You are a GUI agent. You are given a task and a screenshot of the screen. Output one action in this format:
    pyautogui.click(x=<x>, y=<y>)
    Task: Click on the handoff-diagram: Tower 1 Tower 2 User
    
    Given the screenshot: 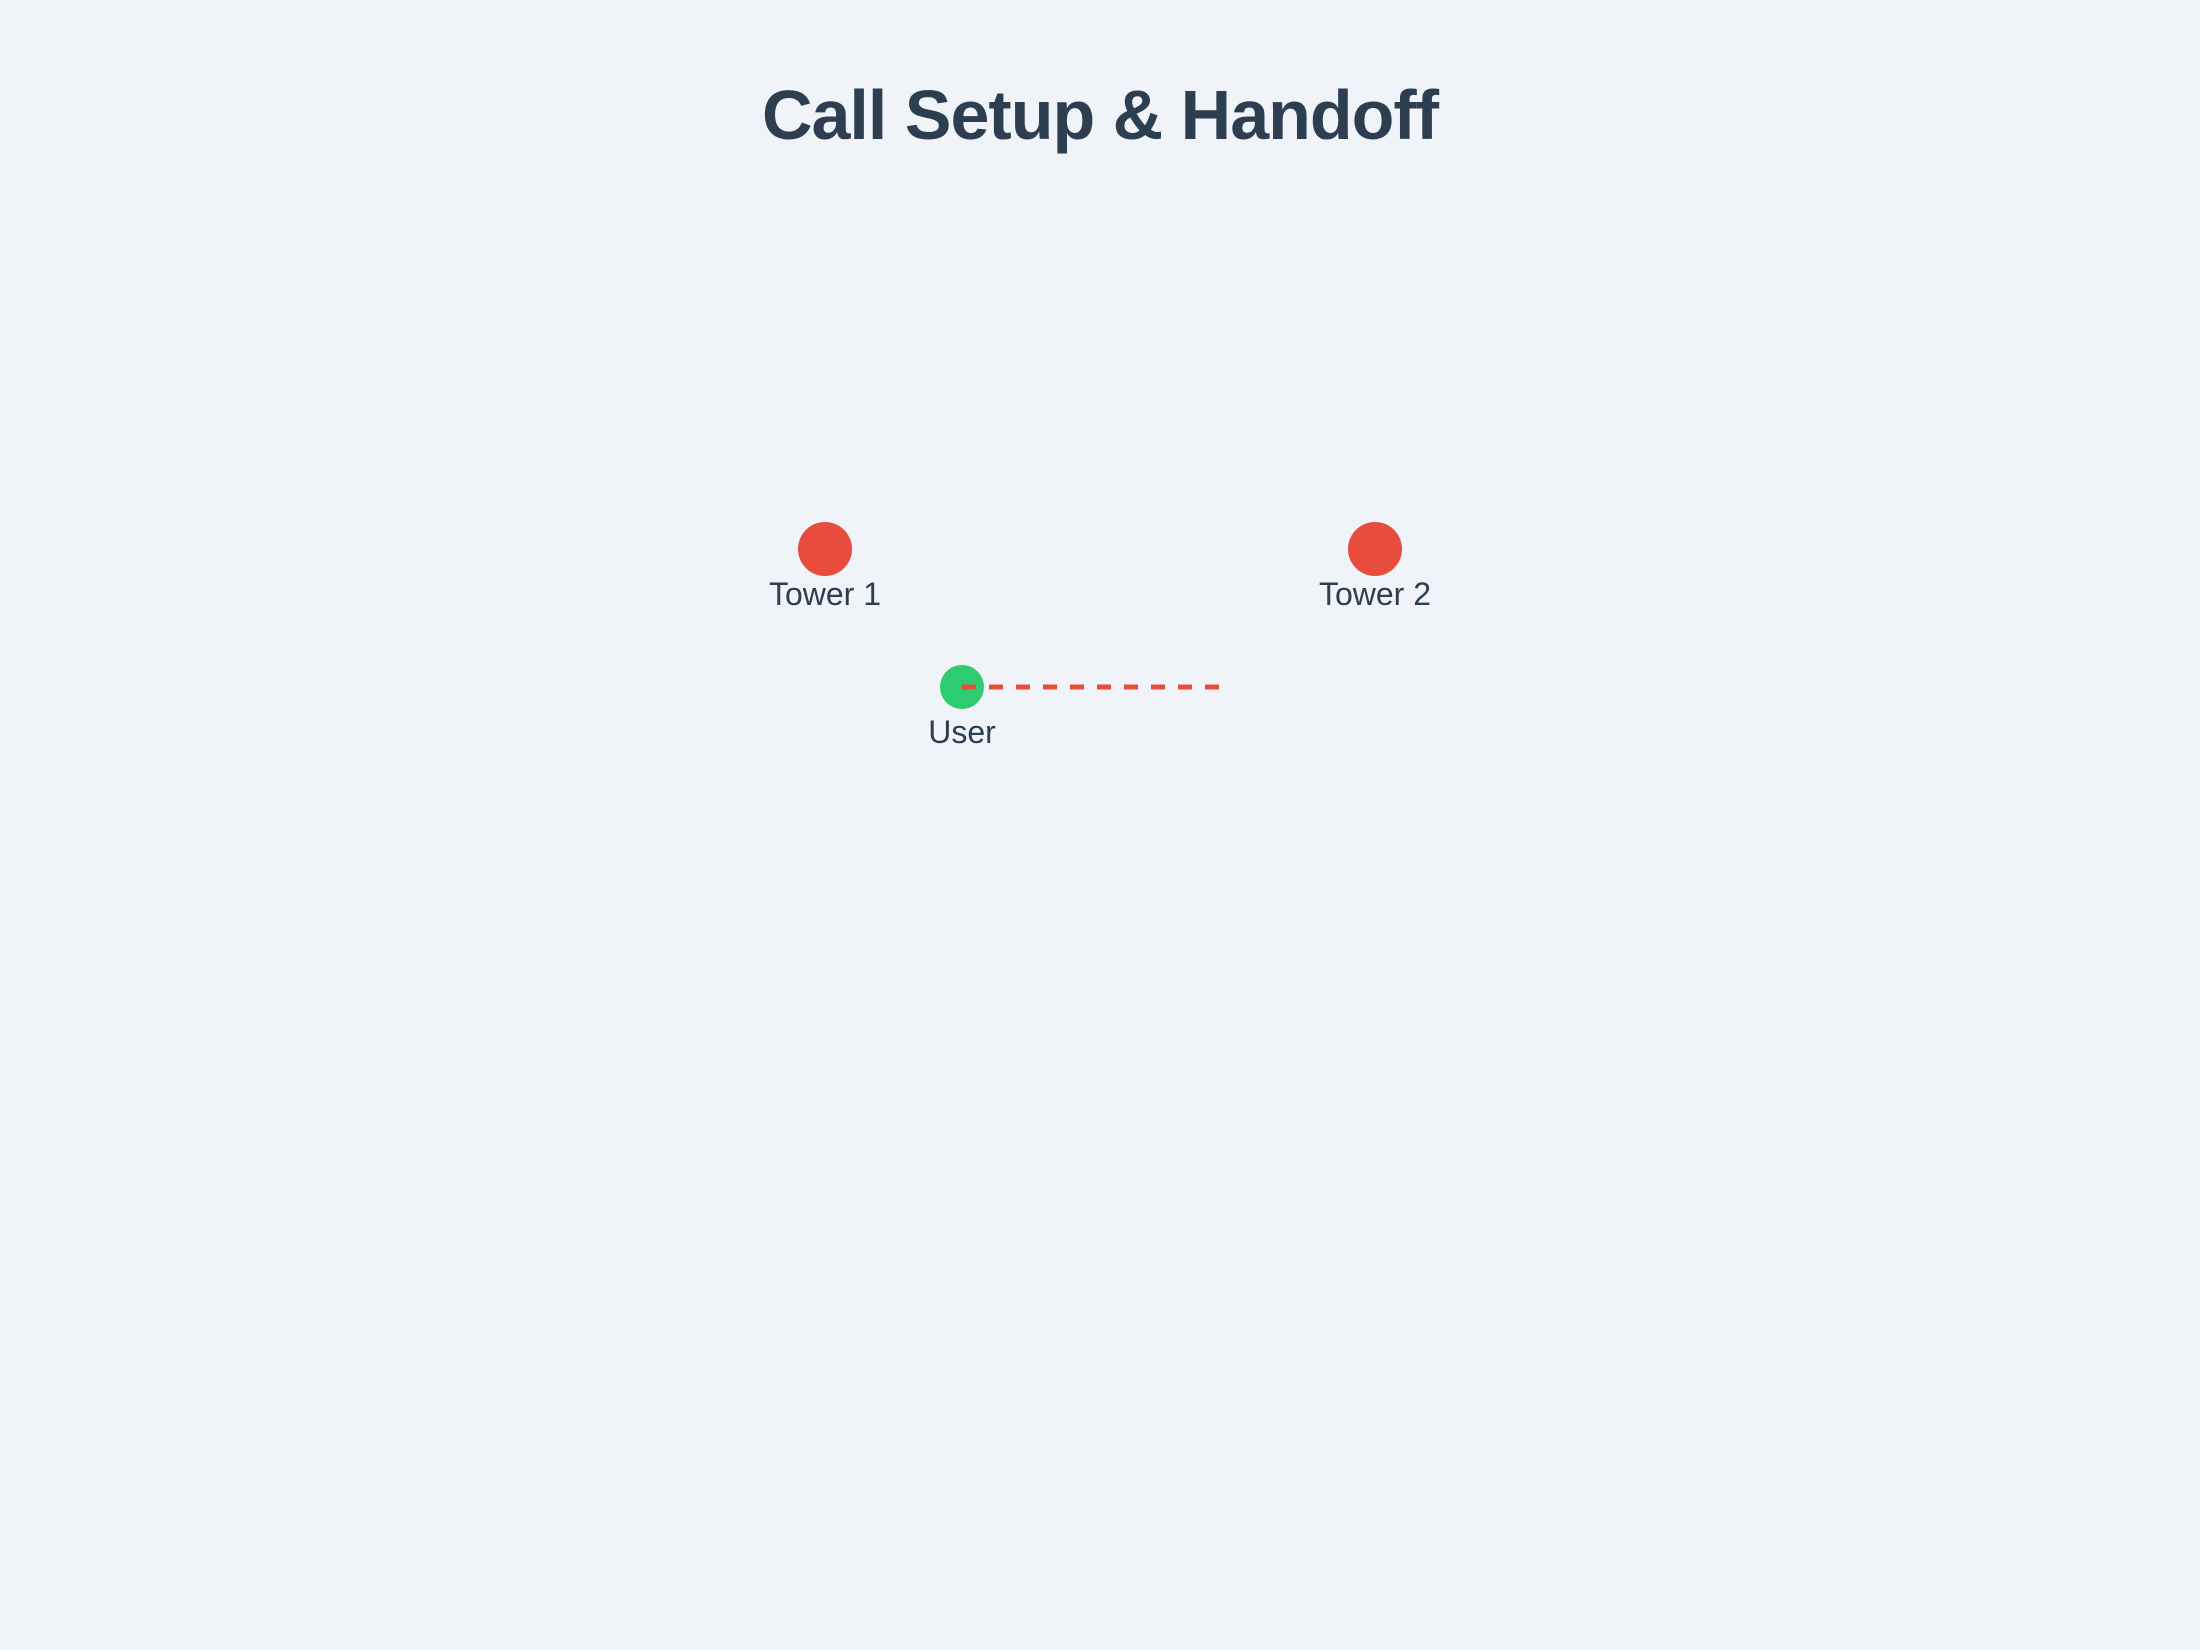 What is the action you would take?
    pyautogui.click(x=1100, y=636)
    